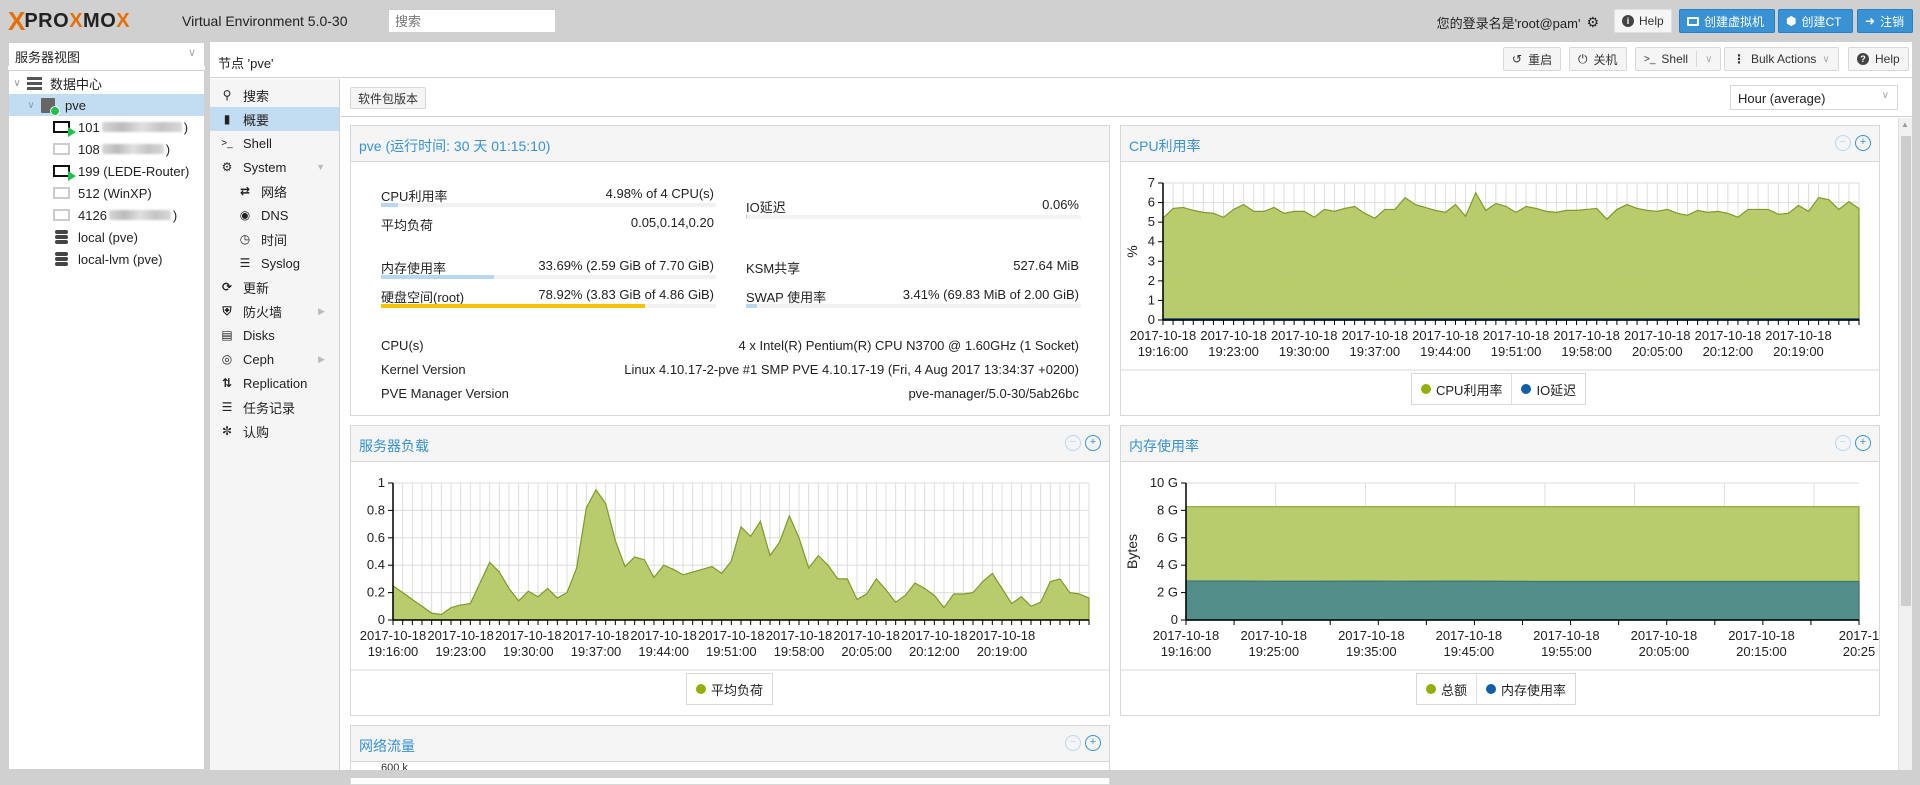 This screenshot has width=1920, height=785. What do you see at coordinates (274, 191) in the screenshot?
I see `nav-item-network: ⇄网络` at bounding box center [274, 191].